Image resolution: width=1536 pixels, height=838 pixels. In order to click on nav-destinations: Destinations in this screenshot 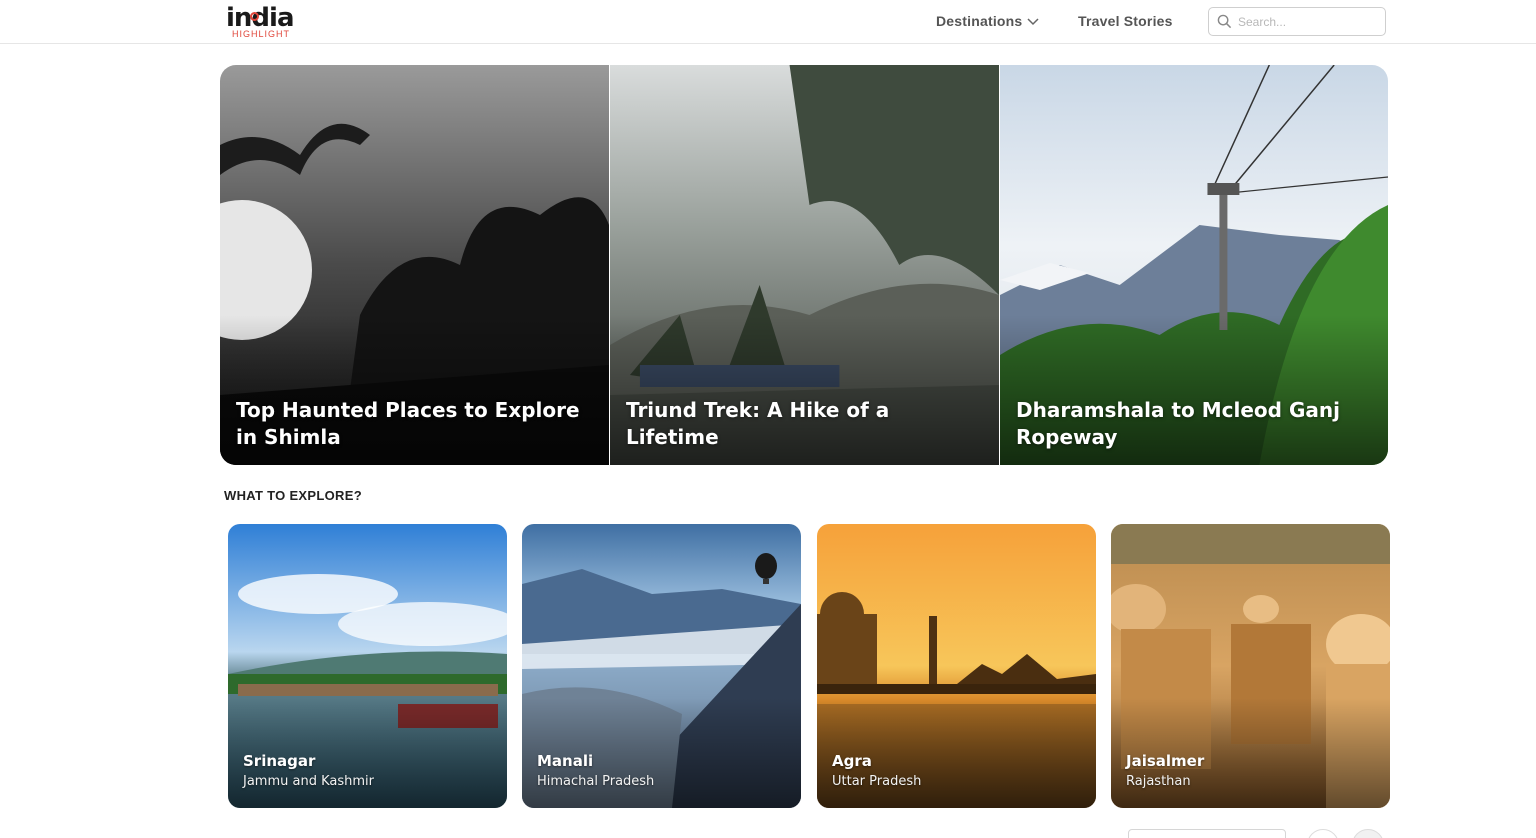, I will do `click(988, 21)`.